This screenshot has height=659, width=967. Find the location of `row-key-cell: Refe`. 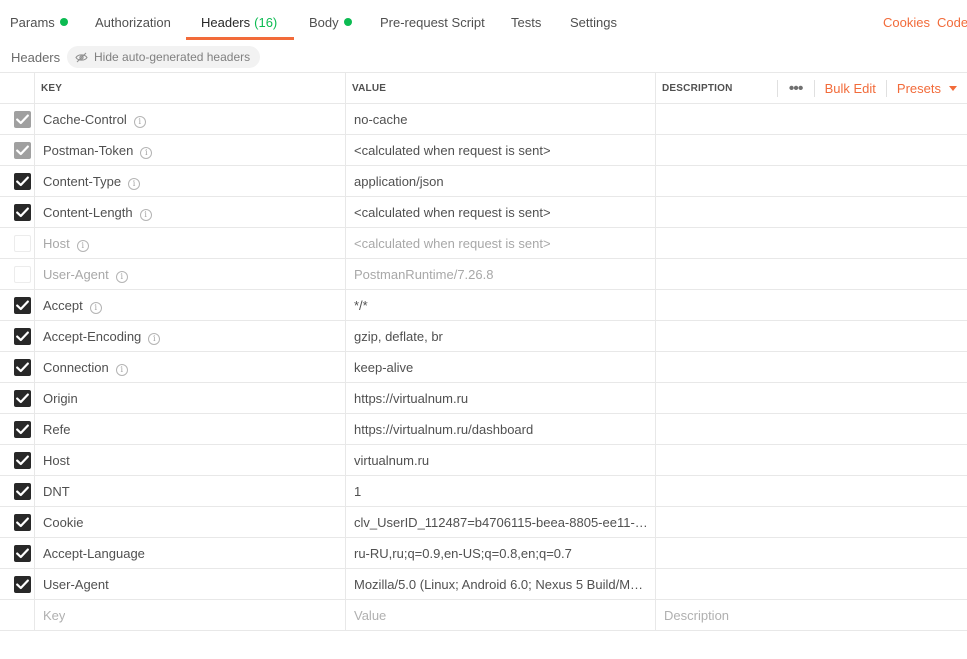

row-key-cell: Refe is located at coordinates (190, 429).